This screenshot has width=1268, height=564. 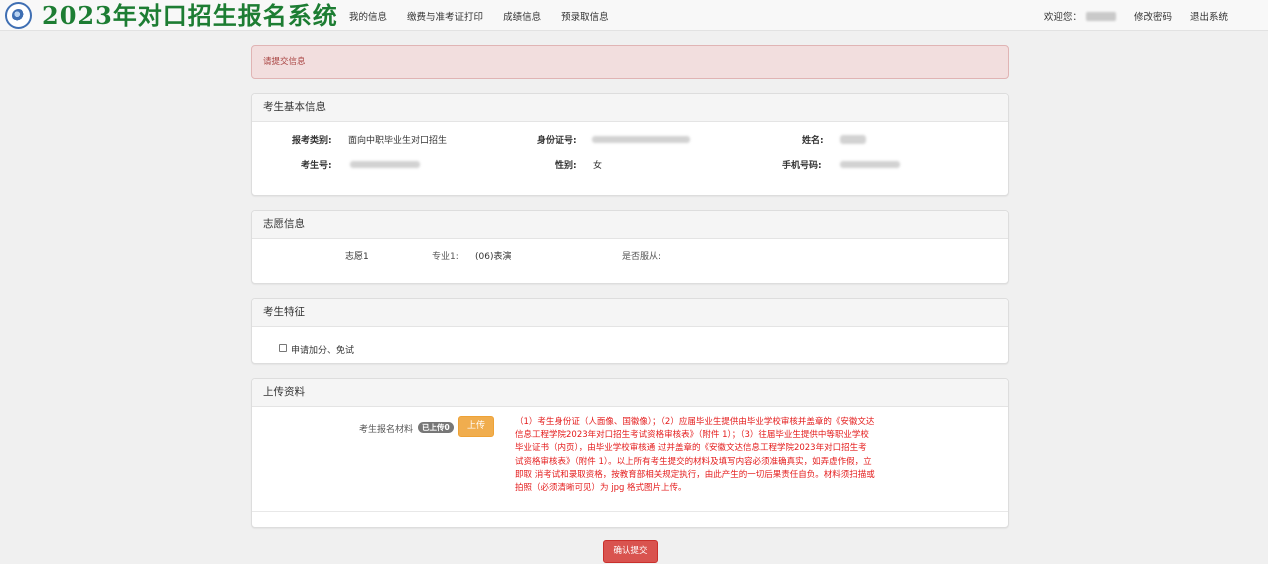 I want to click on material-label: 考生报名材料, so click(x=386, y=430).